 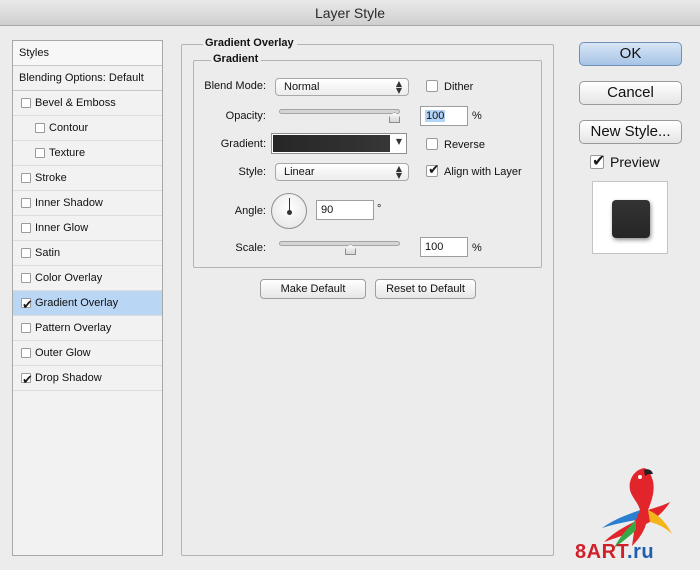 I want to click on style-item: Inner Glow, so click(x=87, y=228).